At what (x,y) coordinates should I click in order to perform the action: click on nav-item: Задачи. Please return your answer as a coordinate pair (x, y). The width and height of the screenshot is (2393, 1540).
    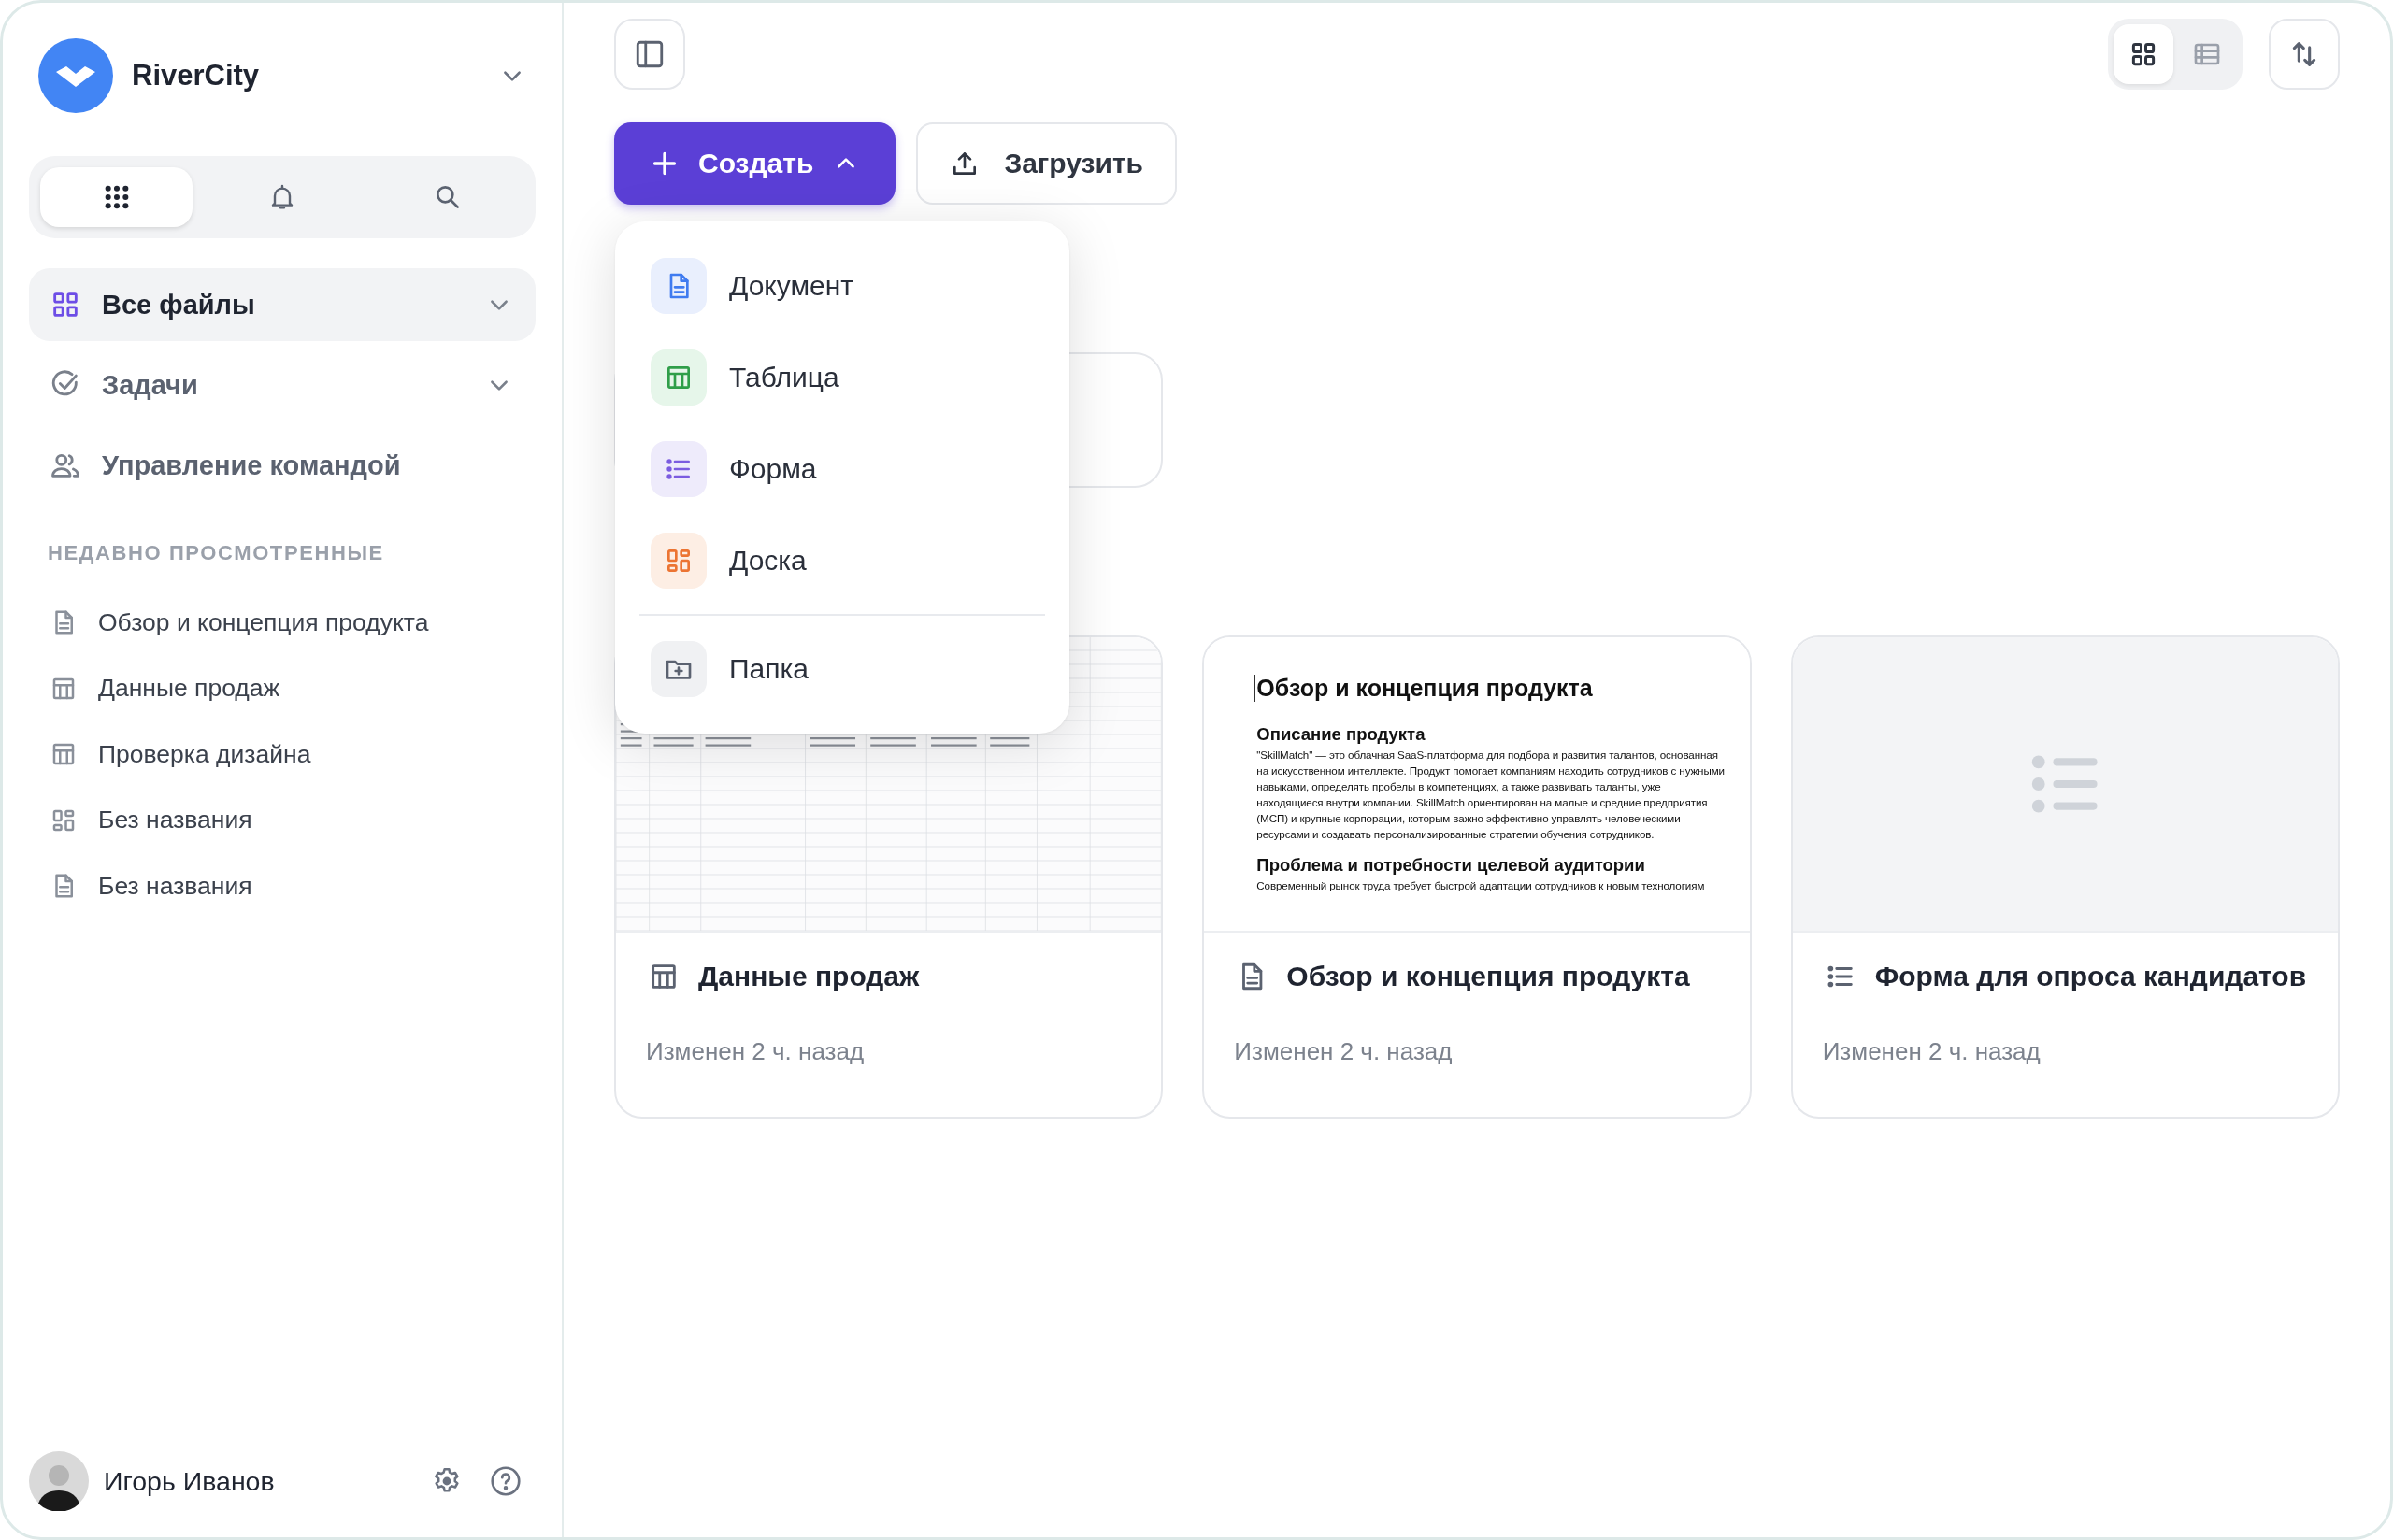
    Looking at the image, I should click on (283, 385).